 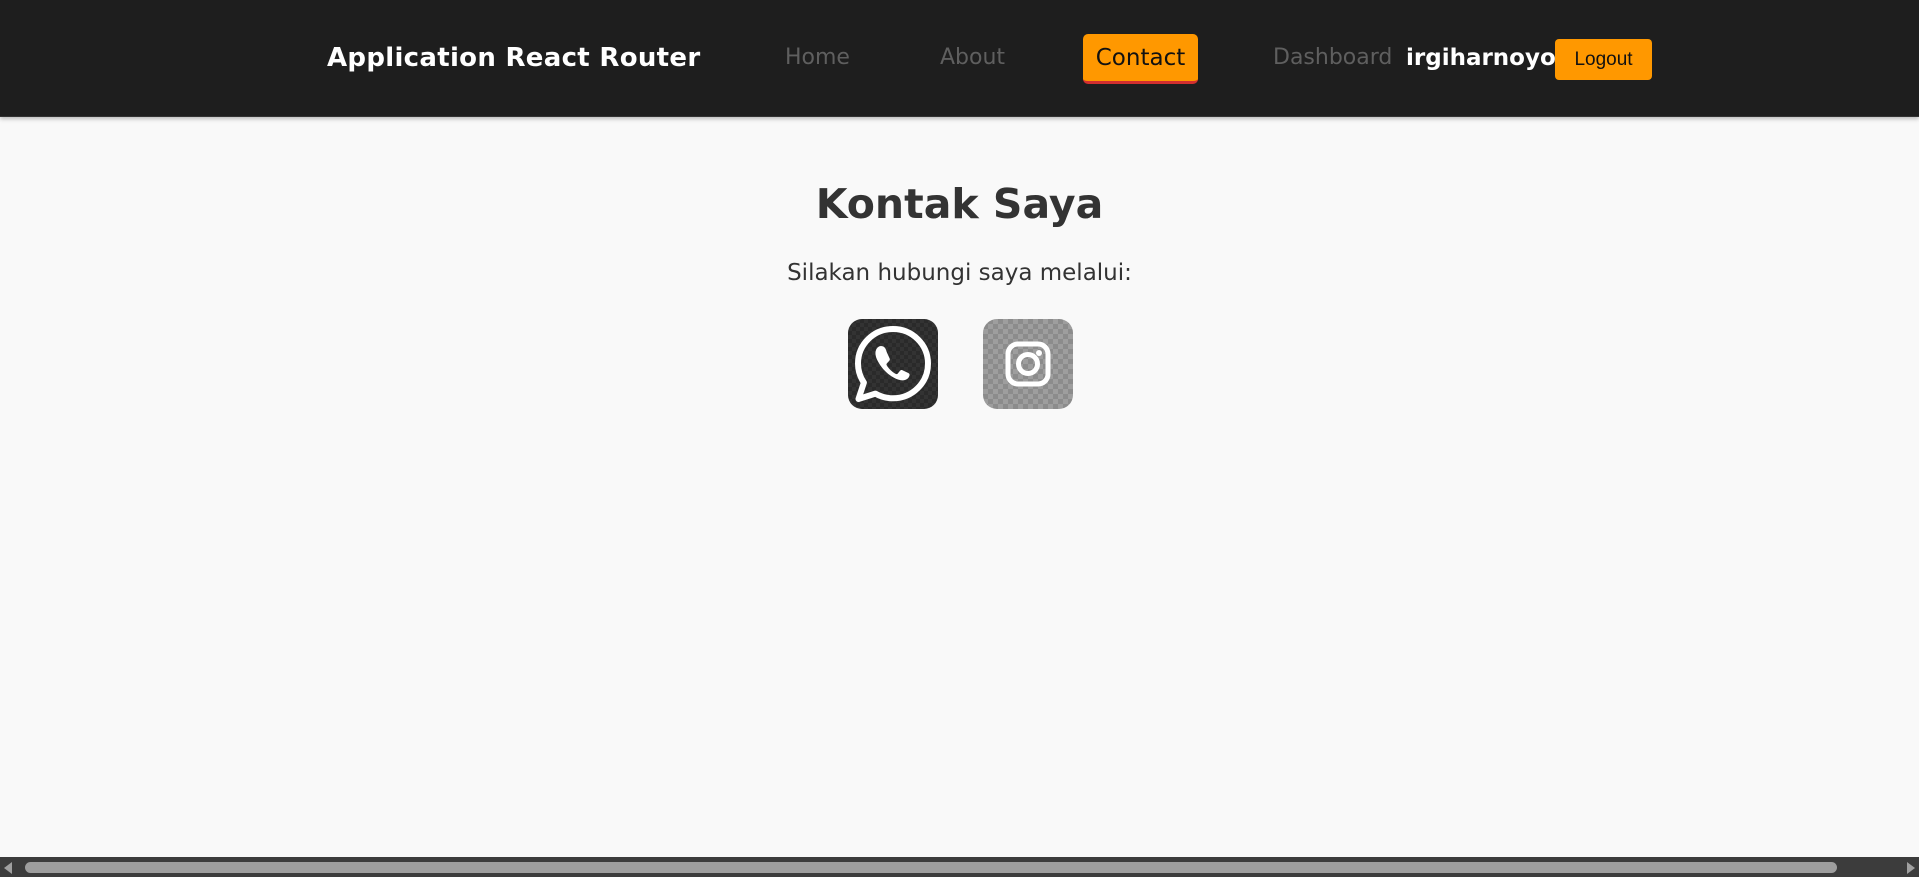 I want to click on brand-title: Application React Router, so click(x=513, y=58).